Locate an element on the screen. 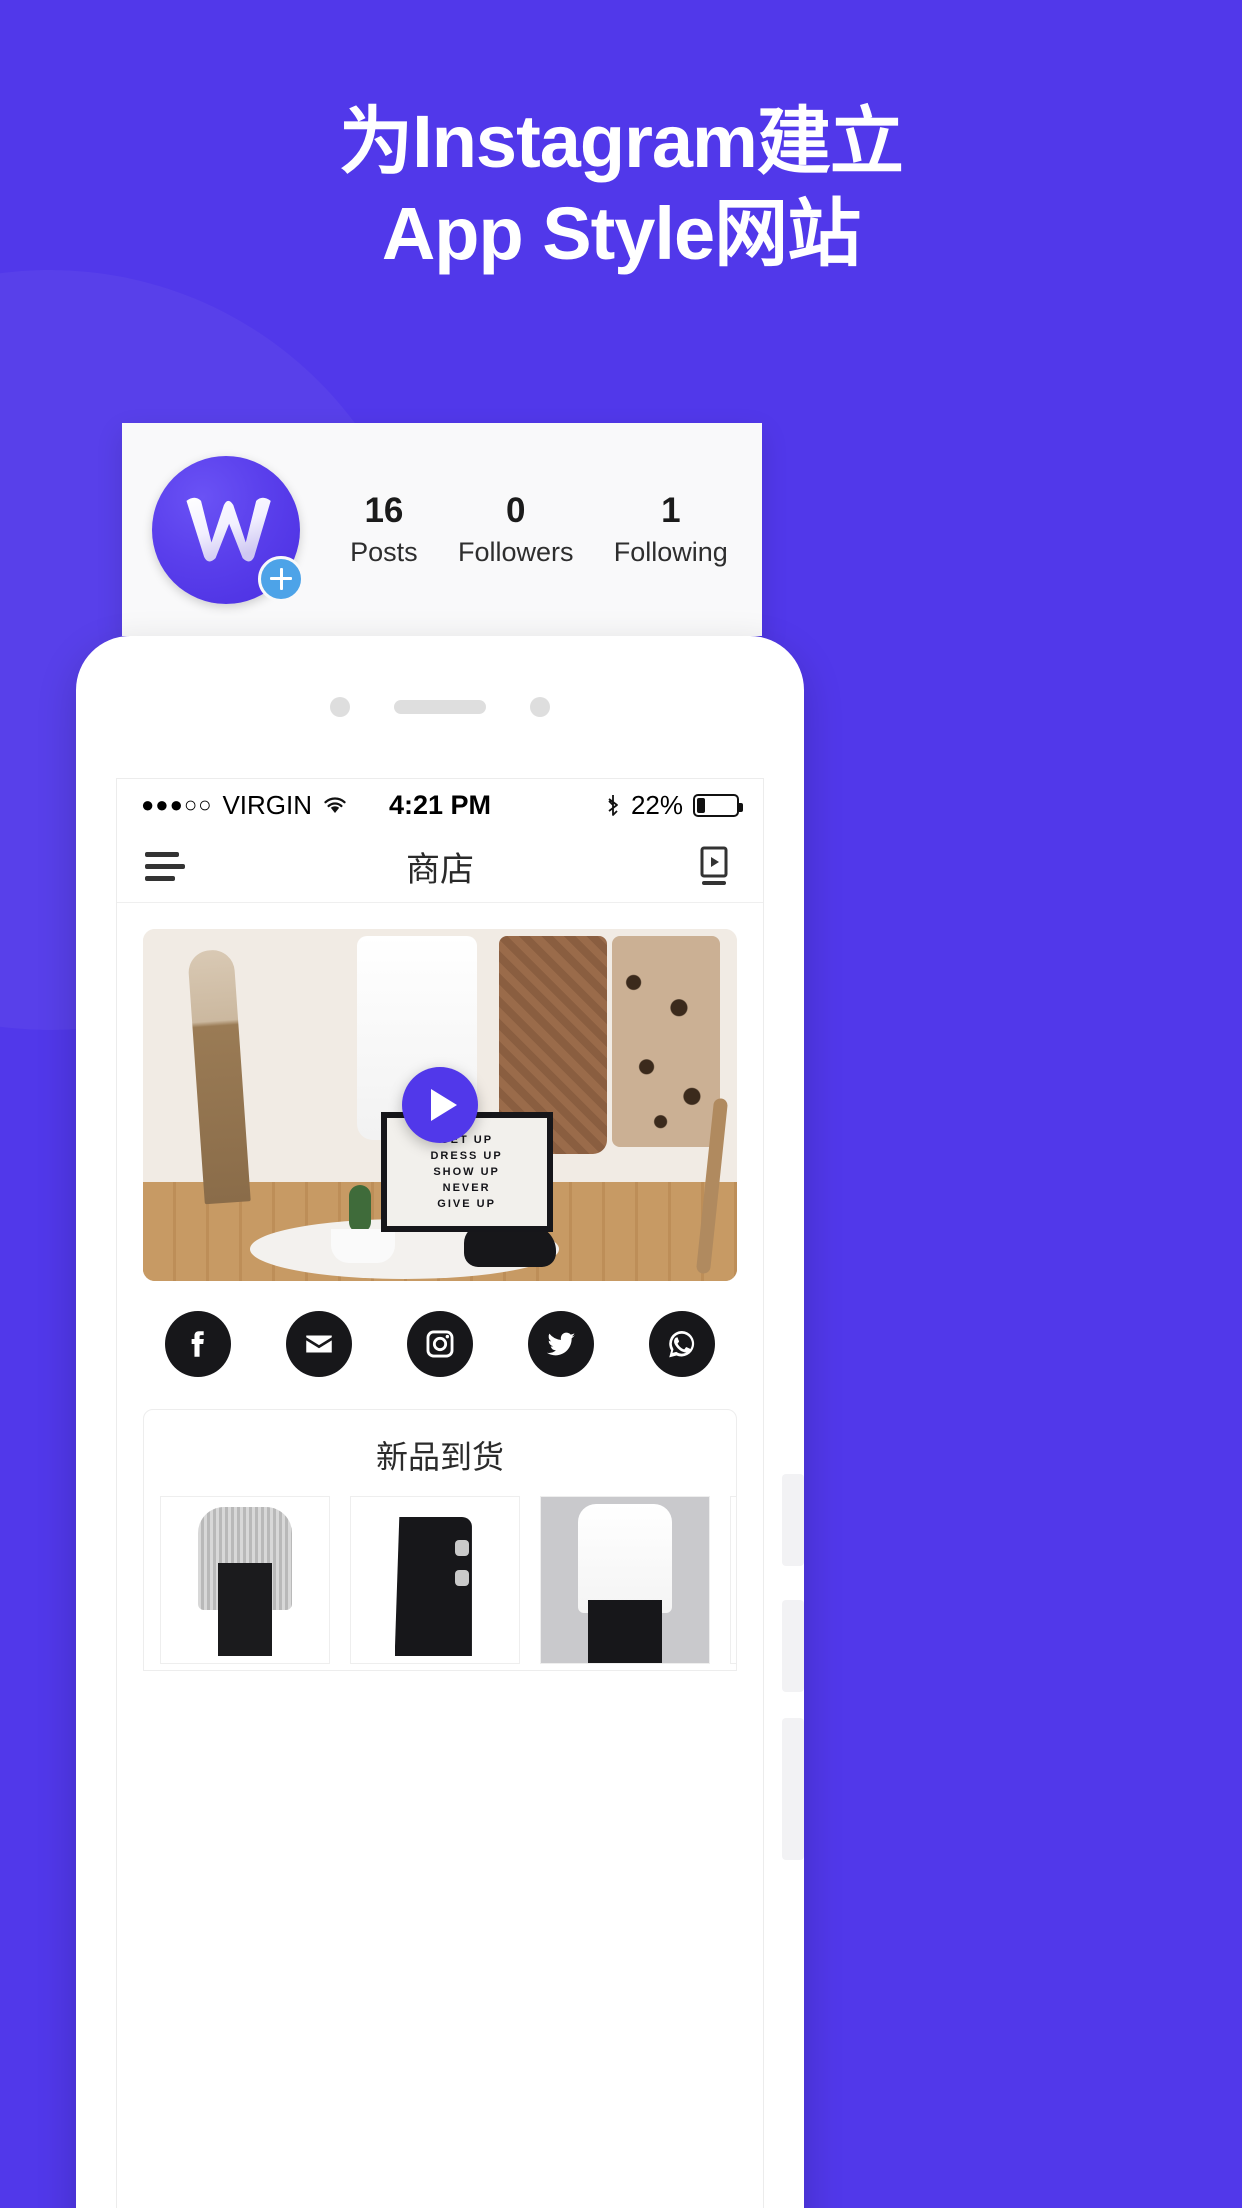 This screenshot has height=2208, width=1242. social-links-row is located at coordinates (440, 1334).